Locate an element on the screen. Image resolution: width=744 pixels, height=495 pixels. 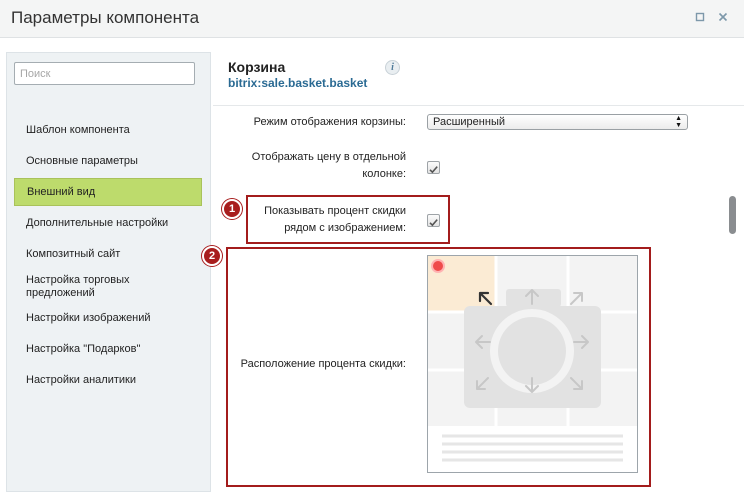
close-icon is located at coordinates (723, 17).